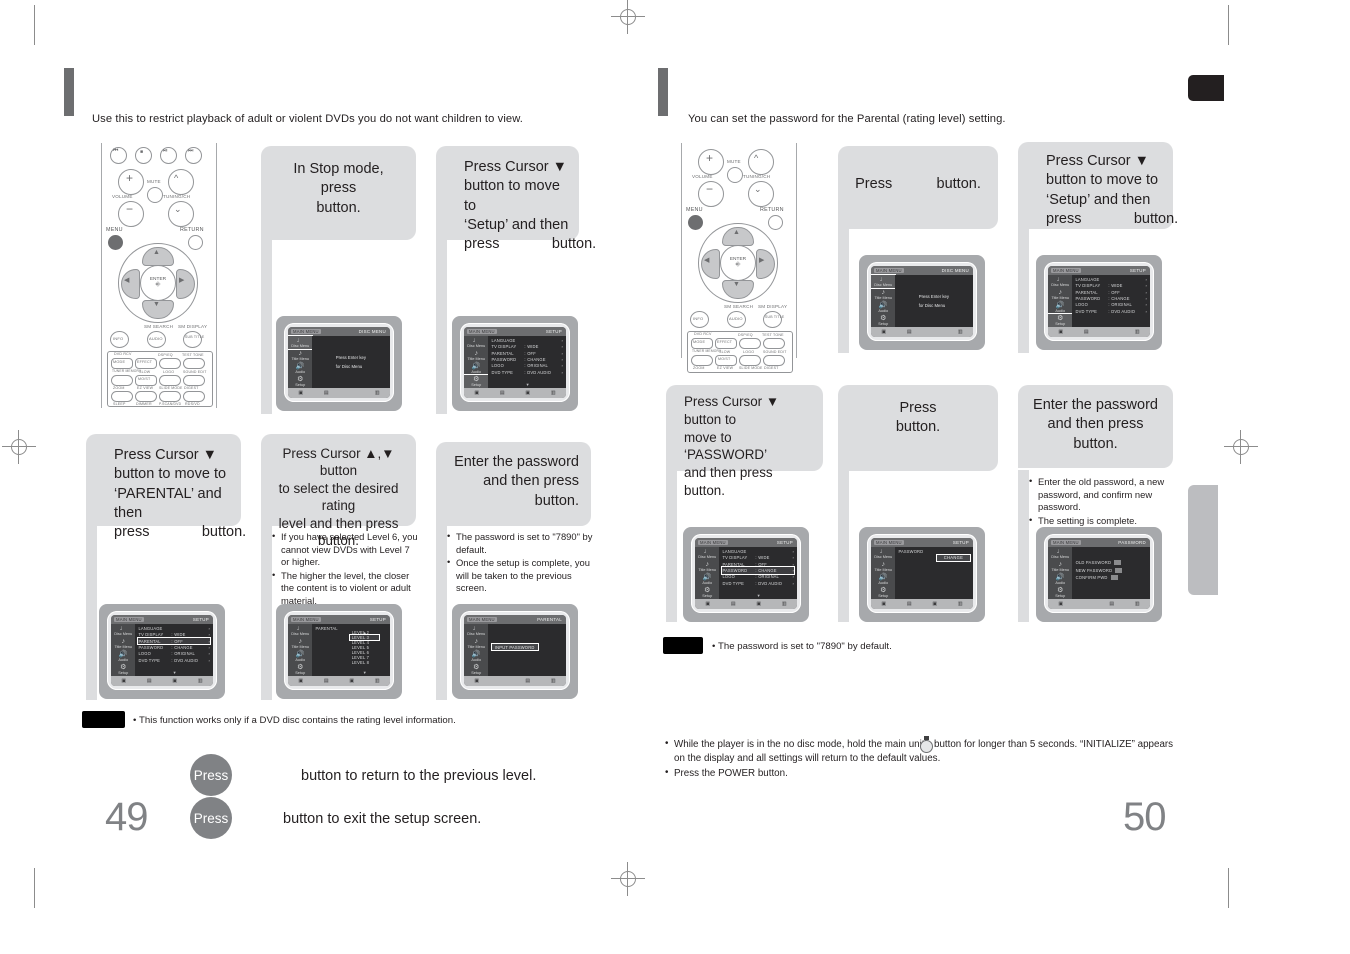 The width and height of the screenshot is (1350, 954). Describe the element at coordinates (364, 673) in the screenshot. I see `scroll-down-icon: ▼` at that location.